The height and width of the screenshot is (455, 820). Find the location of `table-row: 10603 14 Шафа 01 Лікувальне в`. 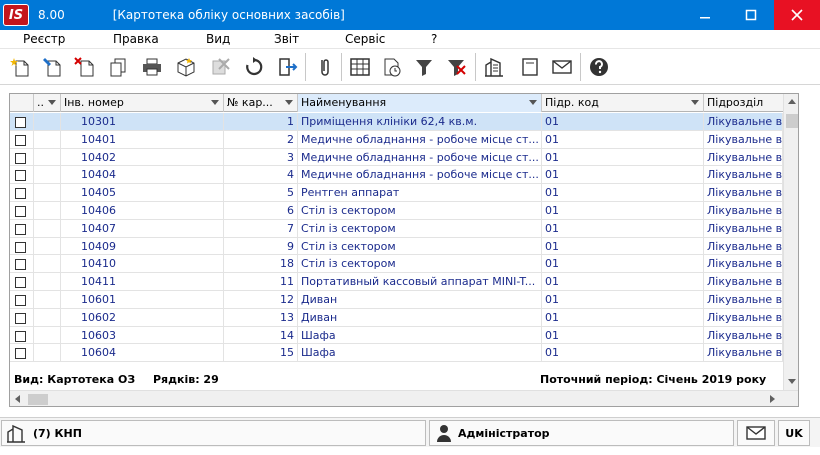

table-row: 10603 14 Шафа 01 Лікувальне в is located at coordinates (396, 335).